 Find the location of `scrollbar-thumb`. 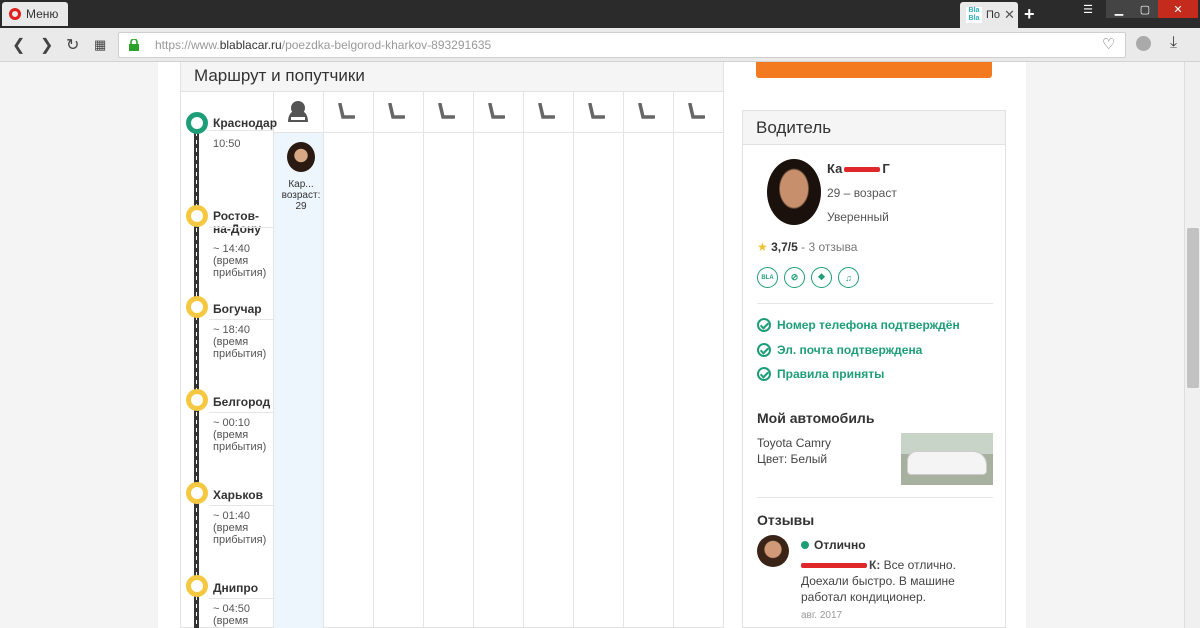

scrollbar-thumb is located at coordinates (1193, 308).